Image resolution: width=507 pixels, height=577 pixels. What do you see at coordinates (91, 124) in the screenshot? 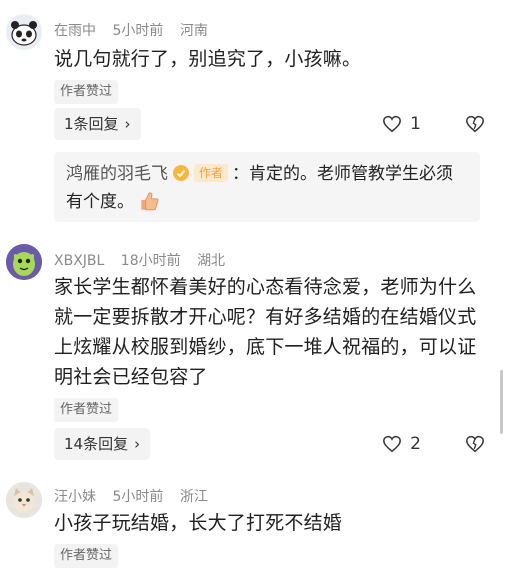
I see `replies-count-label: 1条回复` at bounding box center [91, 124].